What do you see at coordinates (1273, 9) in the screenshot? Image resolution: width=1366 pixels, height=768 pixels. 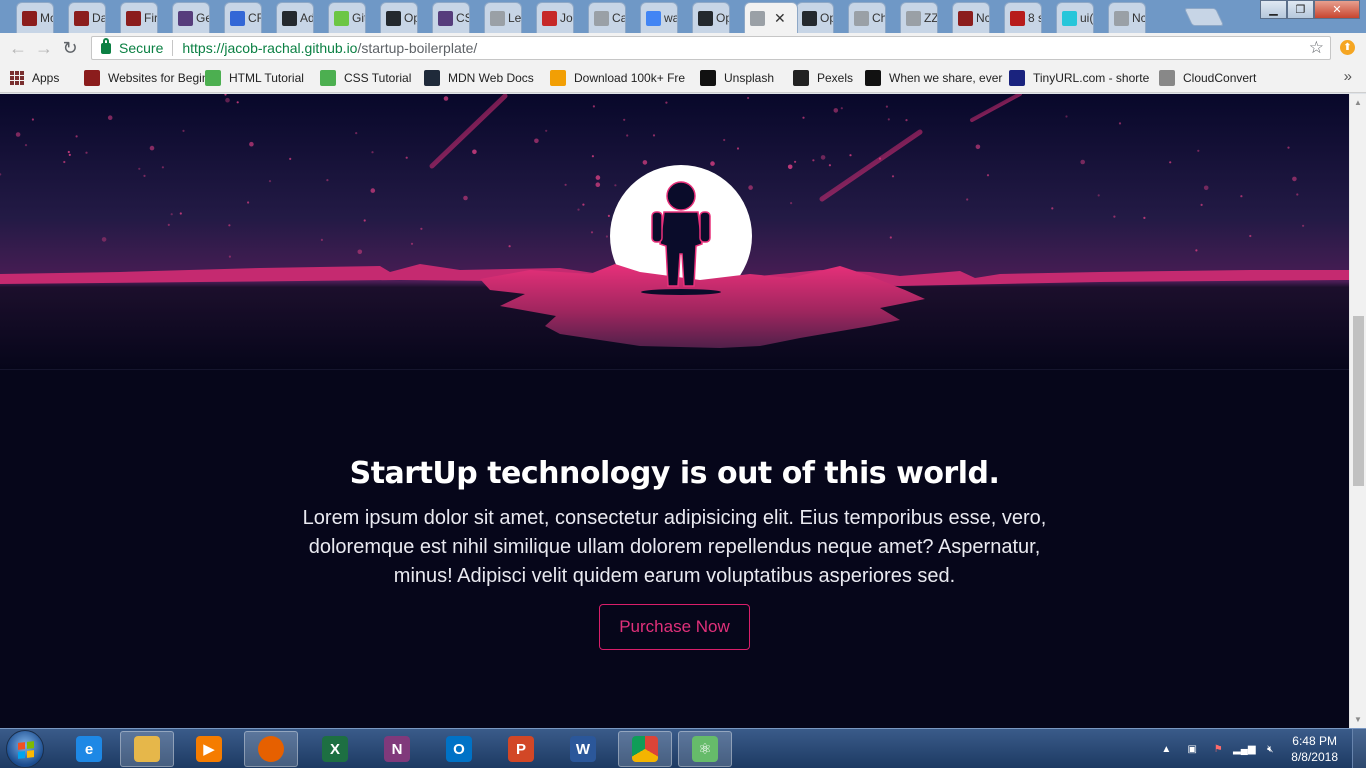 I see `minimize-button: ▁` at bounding box center [1273, 9].